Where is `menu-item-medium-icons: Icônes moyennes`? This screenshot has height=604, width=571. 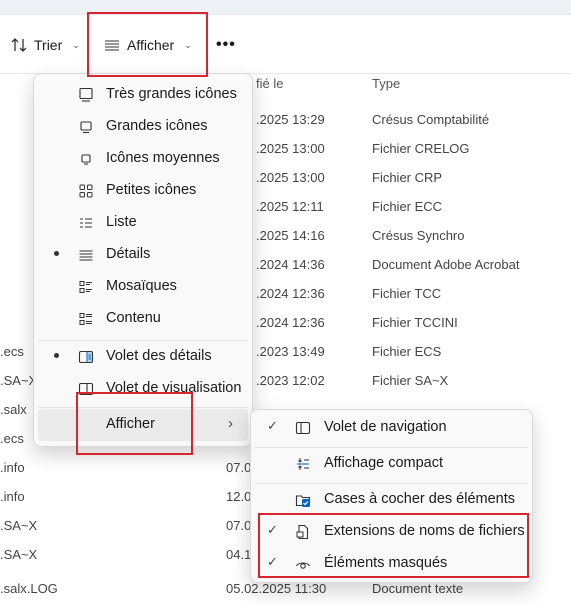
menu-item-medium-icons: Icônes moyennes is located at coordinates (143, 159).